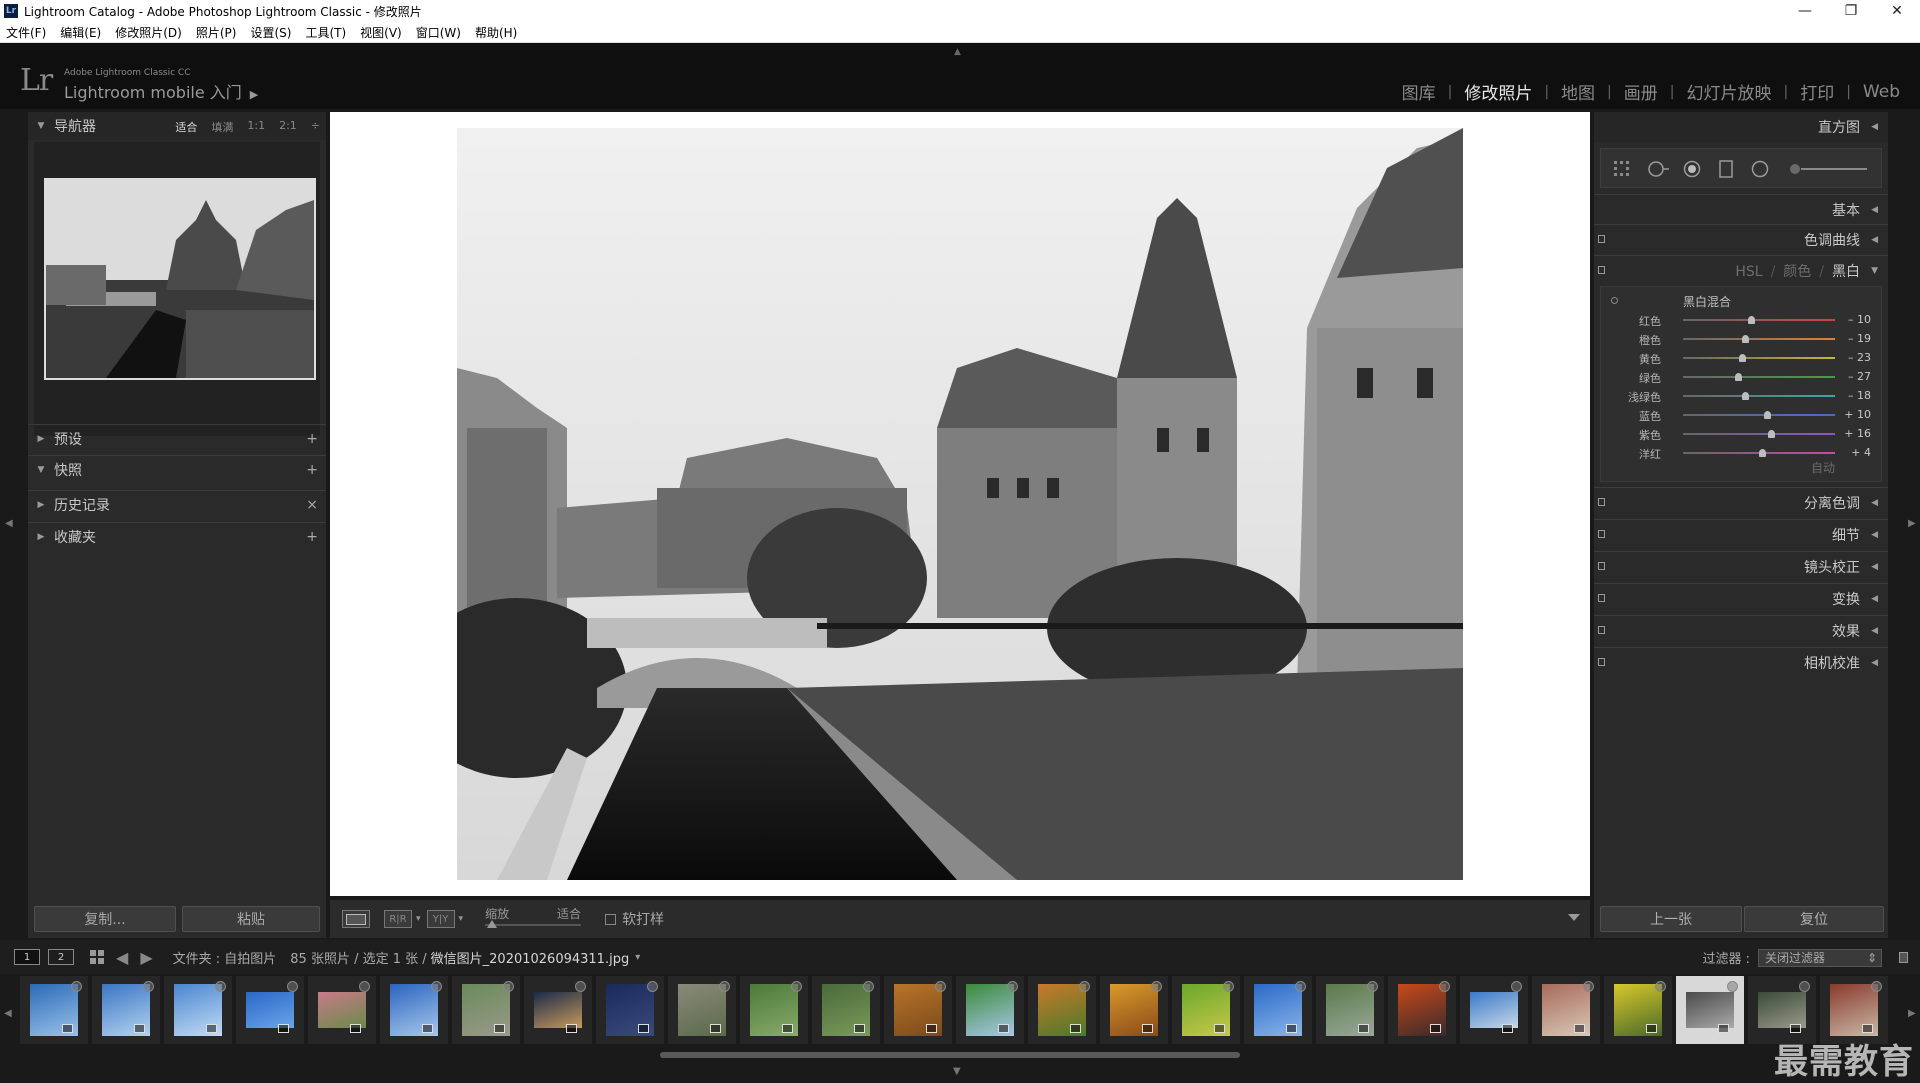 This screenshot has height=1083, width=1920. I want to click on bw-slider-value: + 10, so click(1857, 414).